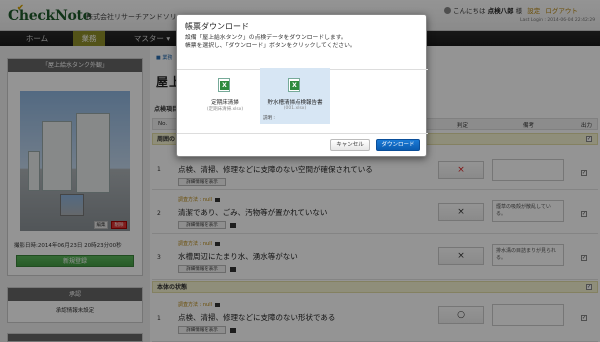  What do you see at coordinates (302, 133) in the screenshot?
I see `divider` at bounding box center [302, 133].